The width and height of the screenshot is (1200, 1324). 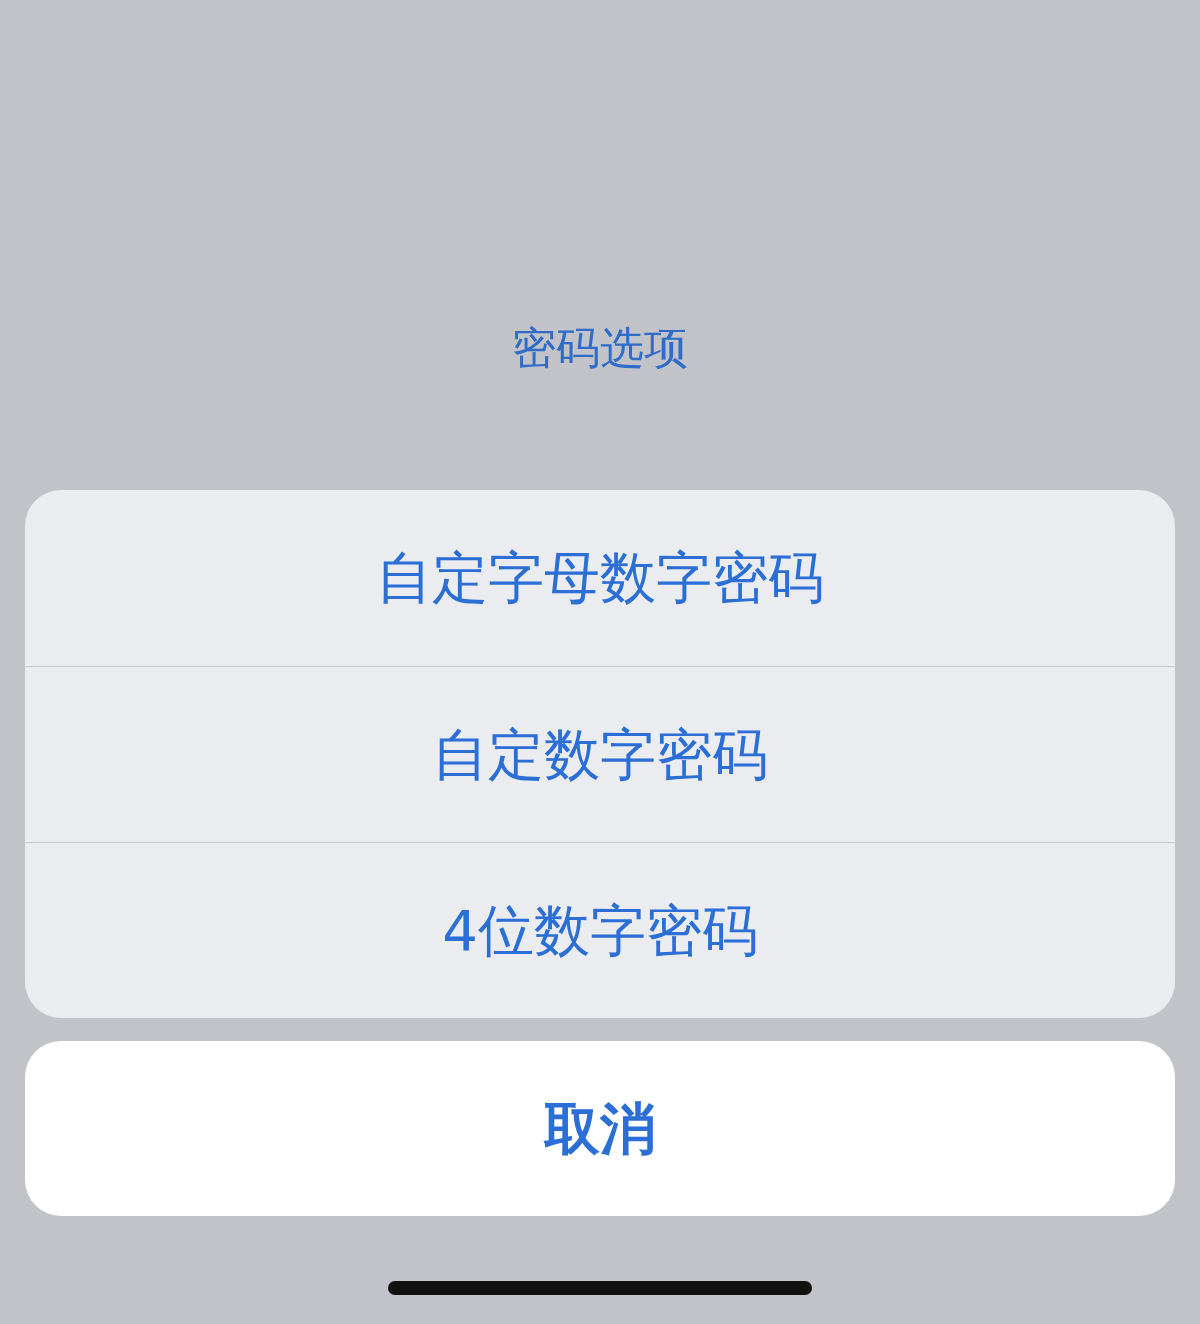 I want to click on sheet-title: 密码选项, so click(x=600, y=348).